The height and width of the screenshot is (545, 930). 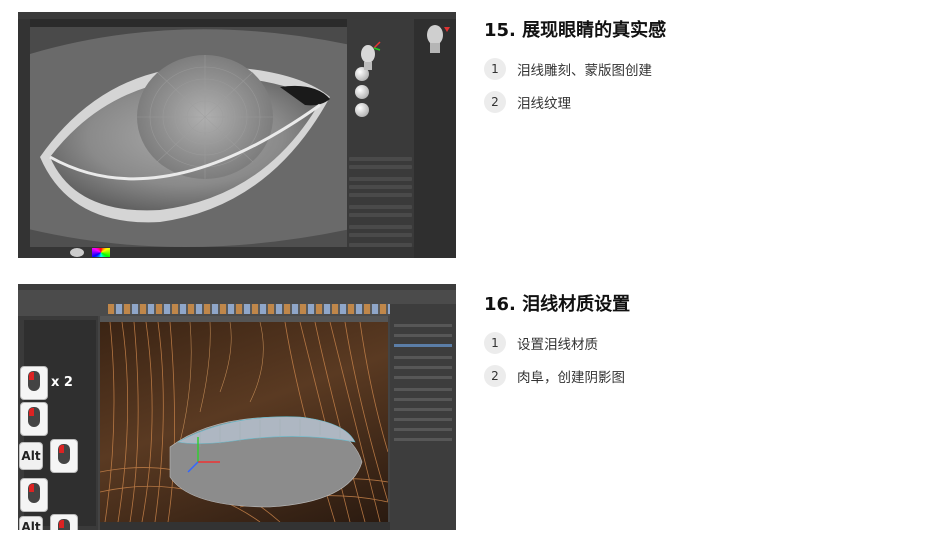 I want to click on section-title: 15. 展现眼睛的真实感, so click(x=575, y=30).